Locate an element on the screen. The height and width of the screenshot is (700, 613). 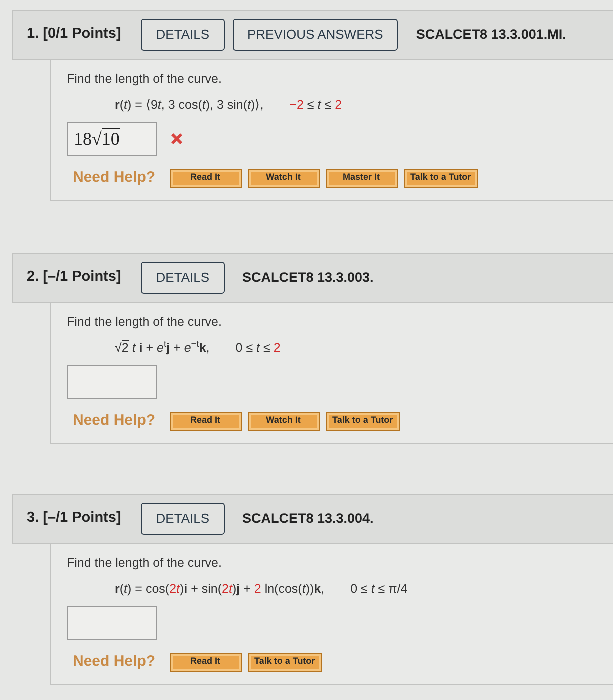
header-button: PREVIOUS ANSWERS is located at coordinates (315, 35).